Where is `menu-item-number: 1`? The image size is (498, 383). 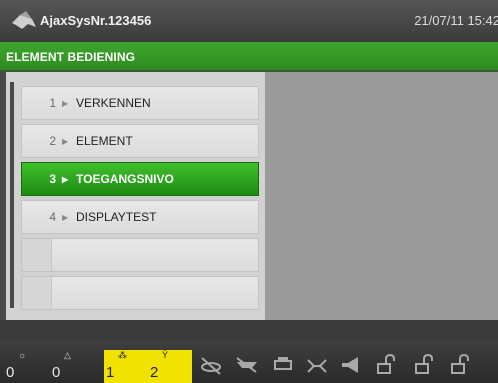
menu-item-number: 1 is located at coordinates (52, 103).